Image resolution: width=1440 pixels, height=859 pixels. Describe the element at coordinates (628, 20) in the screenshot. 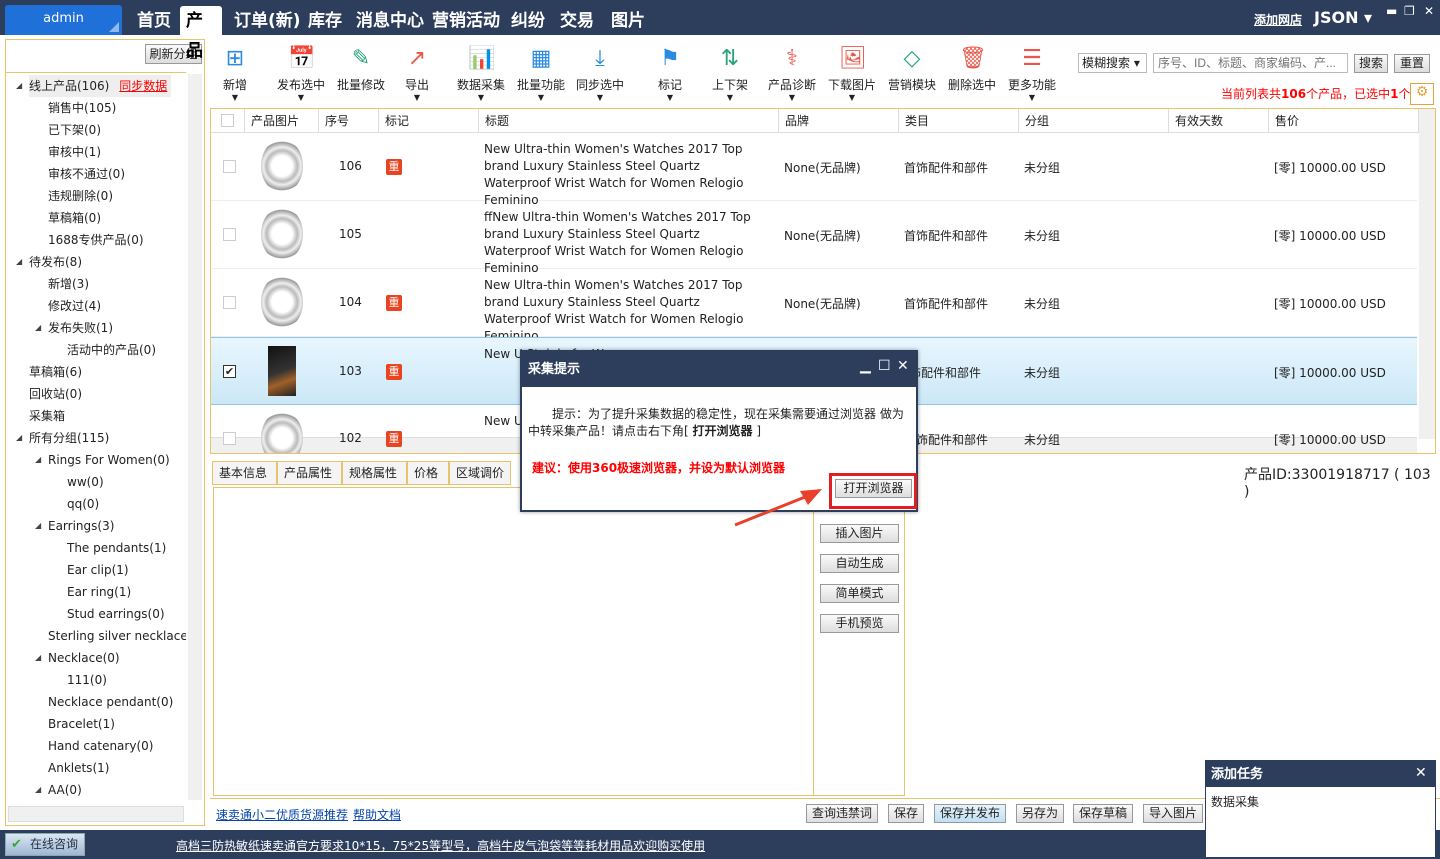

I see `nav-tab: 图片` at that location.